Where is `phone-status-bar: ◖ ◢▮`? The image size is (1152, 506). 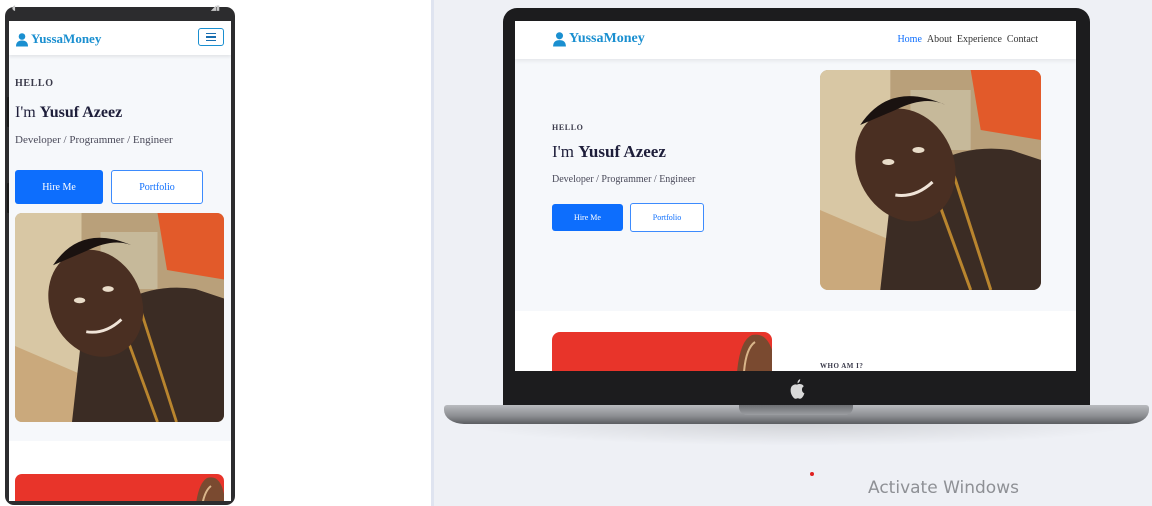 phone-status-bar: ◖ ◢▮ is located at coordinates (115, 9).